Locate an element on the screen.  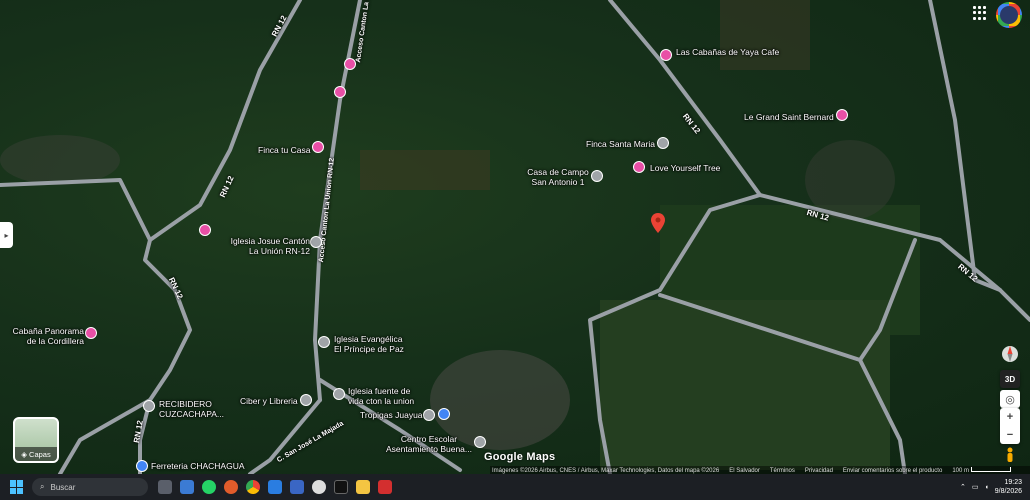
place-label: Le Grand Saint Bernard is located at coordinates (789, 117).